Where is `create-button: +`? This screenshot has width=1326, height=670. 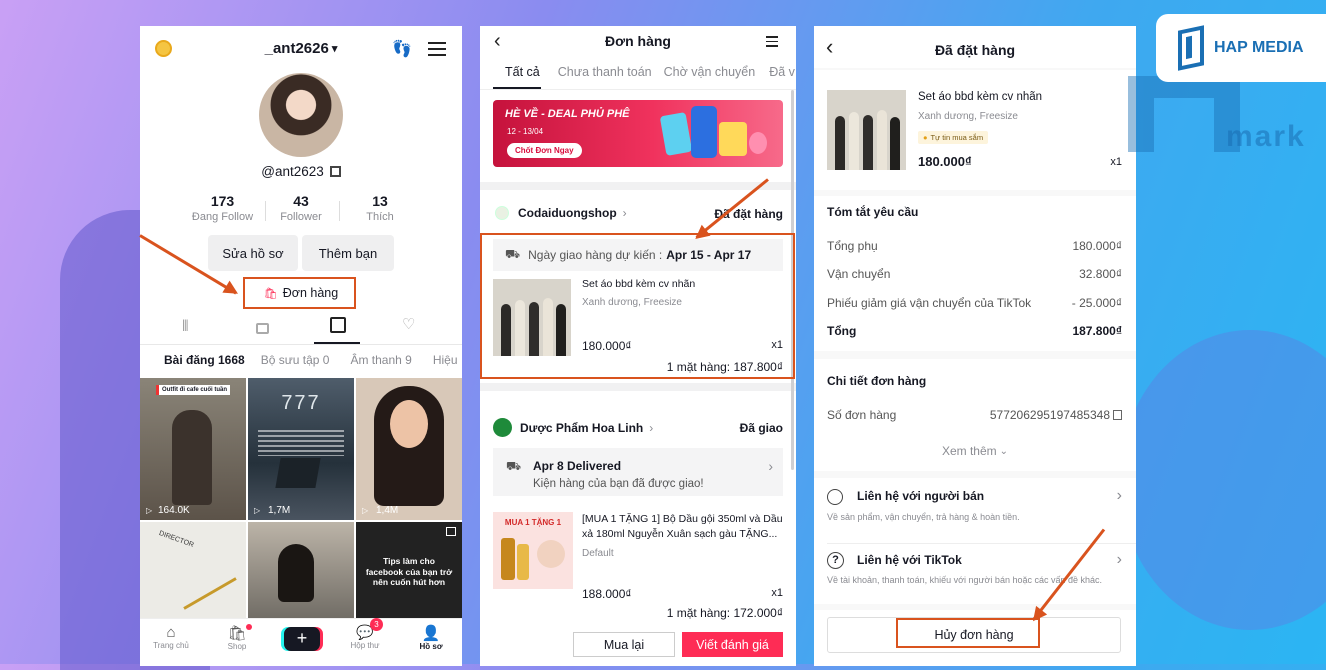 create-button: + is located at coordinates (302, 639).